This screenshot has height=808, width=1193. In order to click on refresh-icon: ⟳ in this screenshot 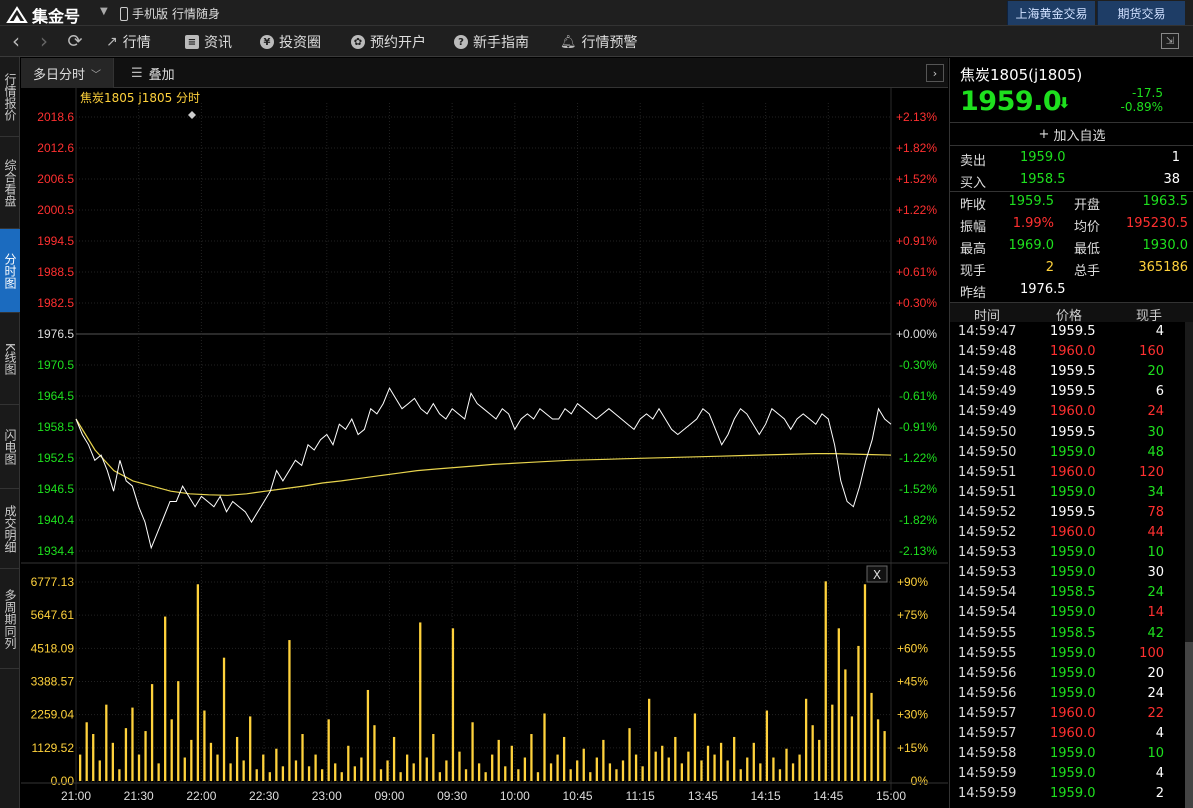, I will do `click(75, 41)`.